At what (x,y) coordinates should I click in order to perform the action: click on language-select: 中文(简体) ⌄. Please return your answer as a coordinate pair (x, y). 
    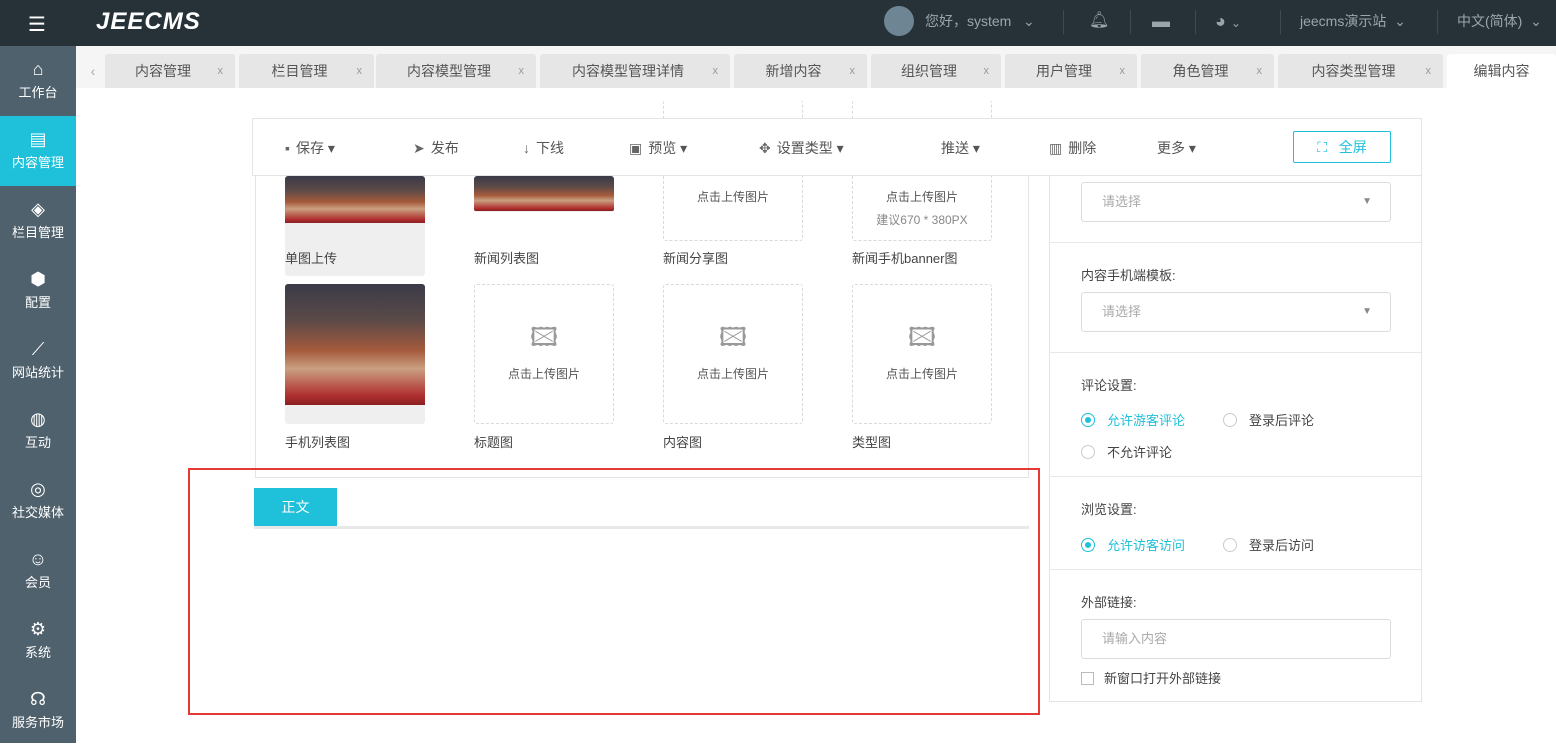
    Looking at the image, I should click on (1499, 23).